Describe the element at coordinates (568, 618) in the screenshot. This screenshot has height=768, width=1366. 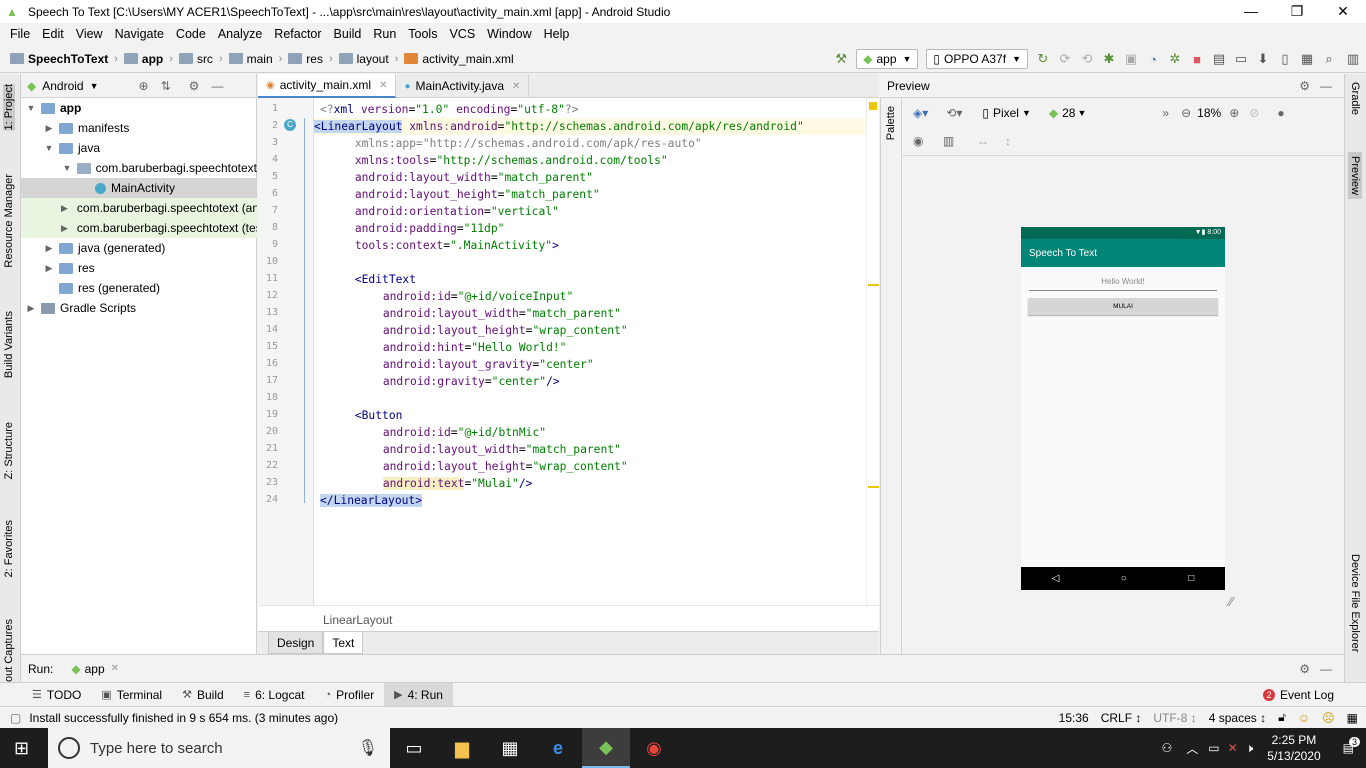
I see `xml-breadcrumb: LinearLayout` at that location.